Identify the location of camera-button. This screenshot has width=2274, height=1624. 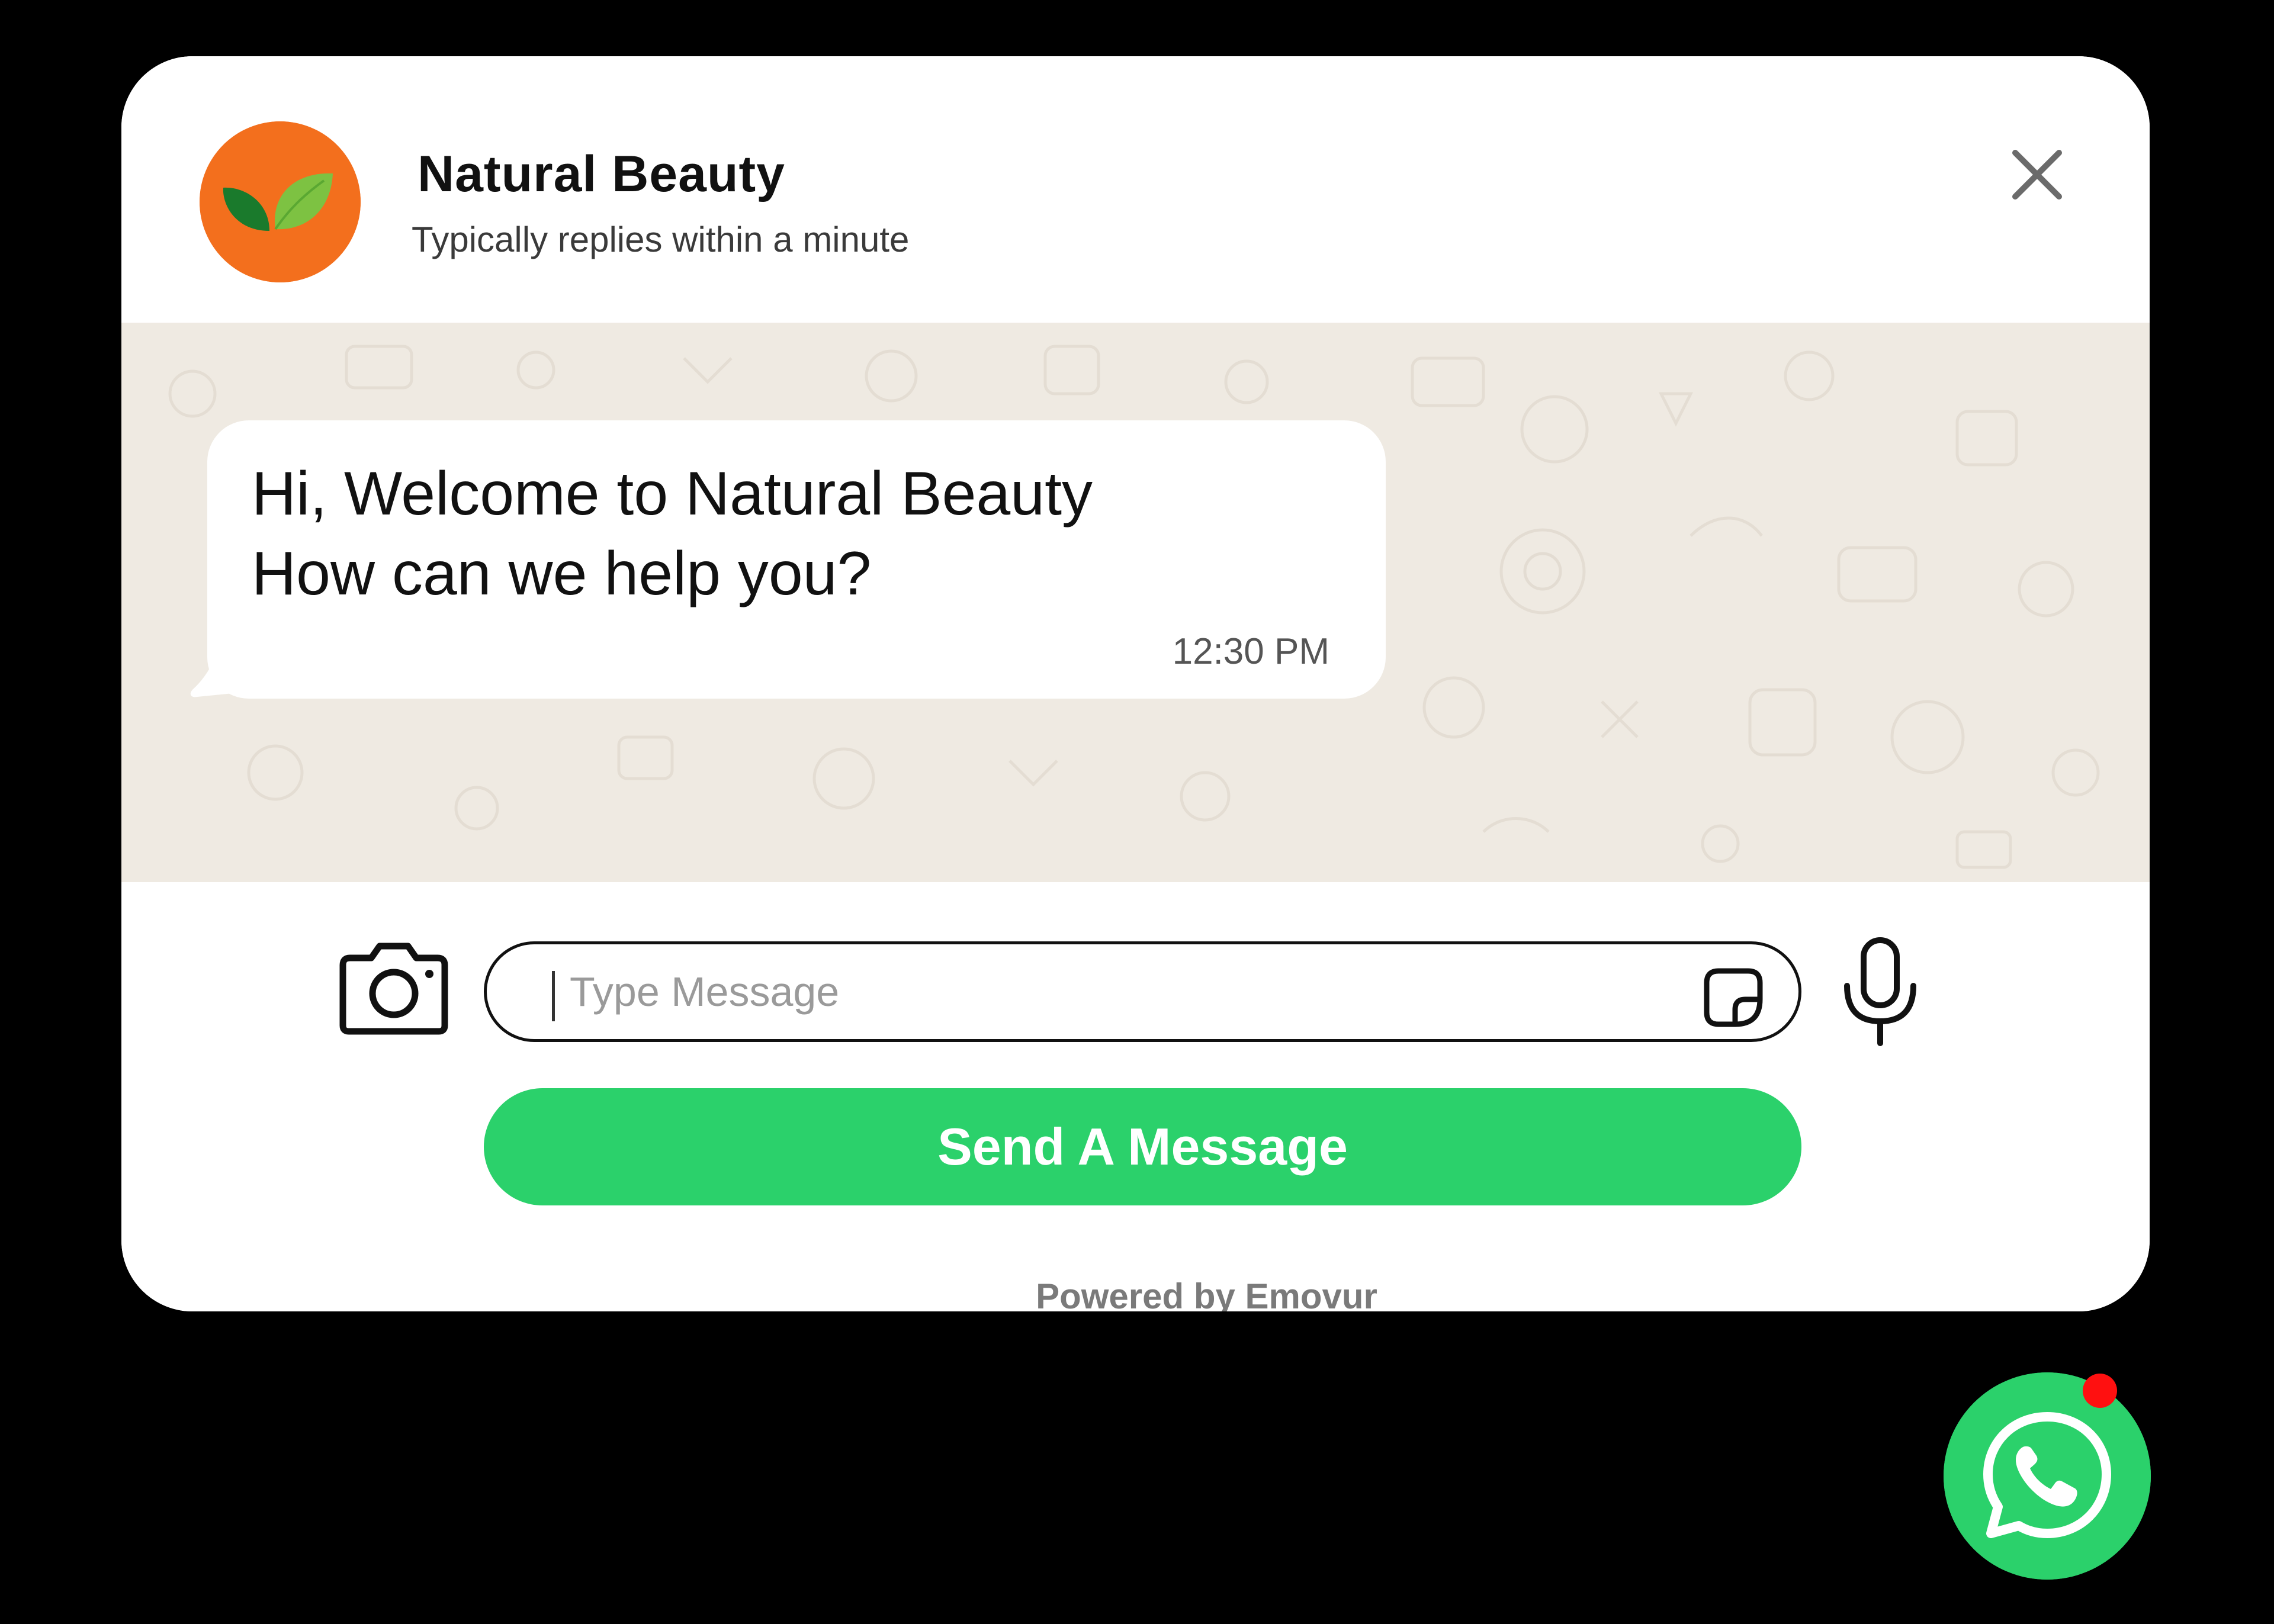
(394, 988).